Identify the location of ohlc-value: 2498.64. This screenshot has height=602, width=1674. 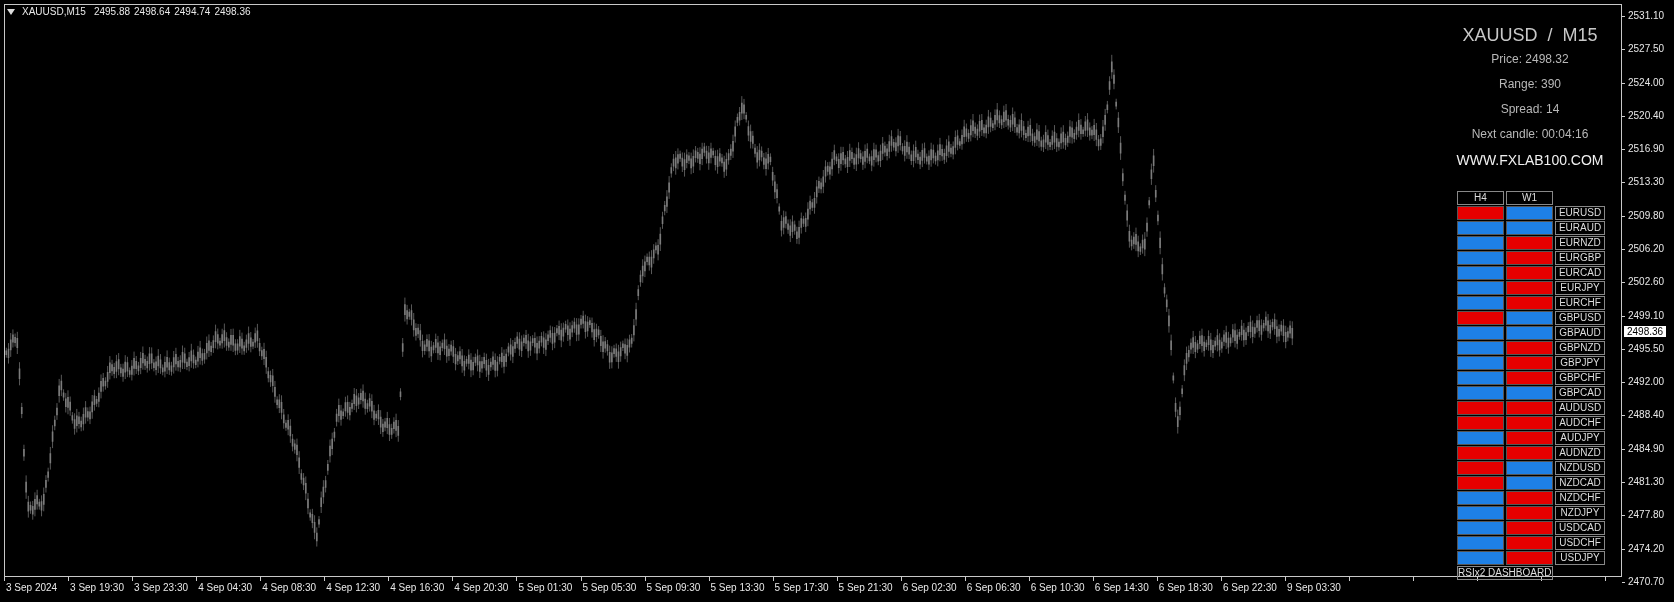
(152, 11).